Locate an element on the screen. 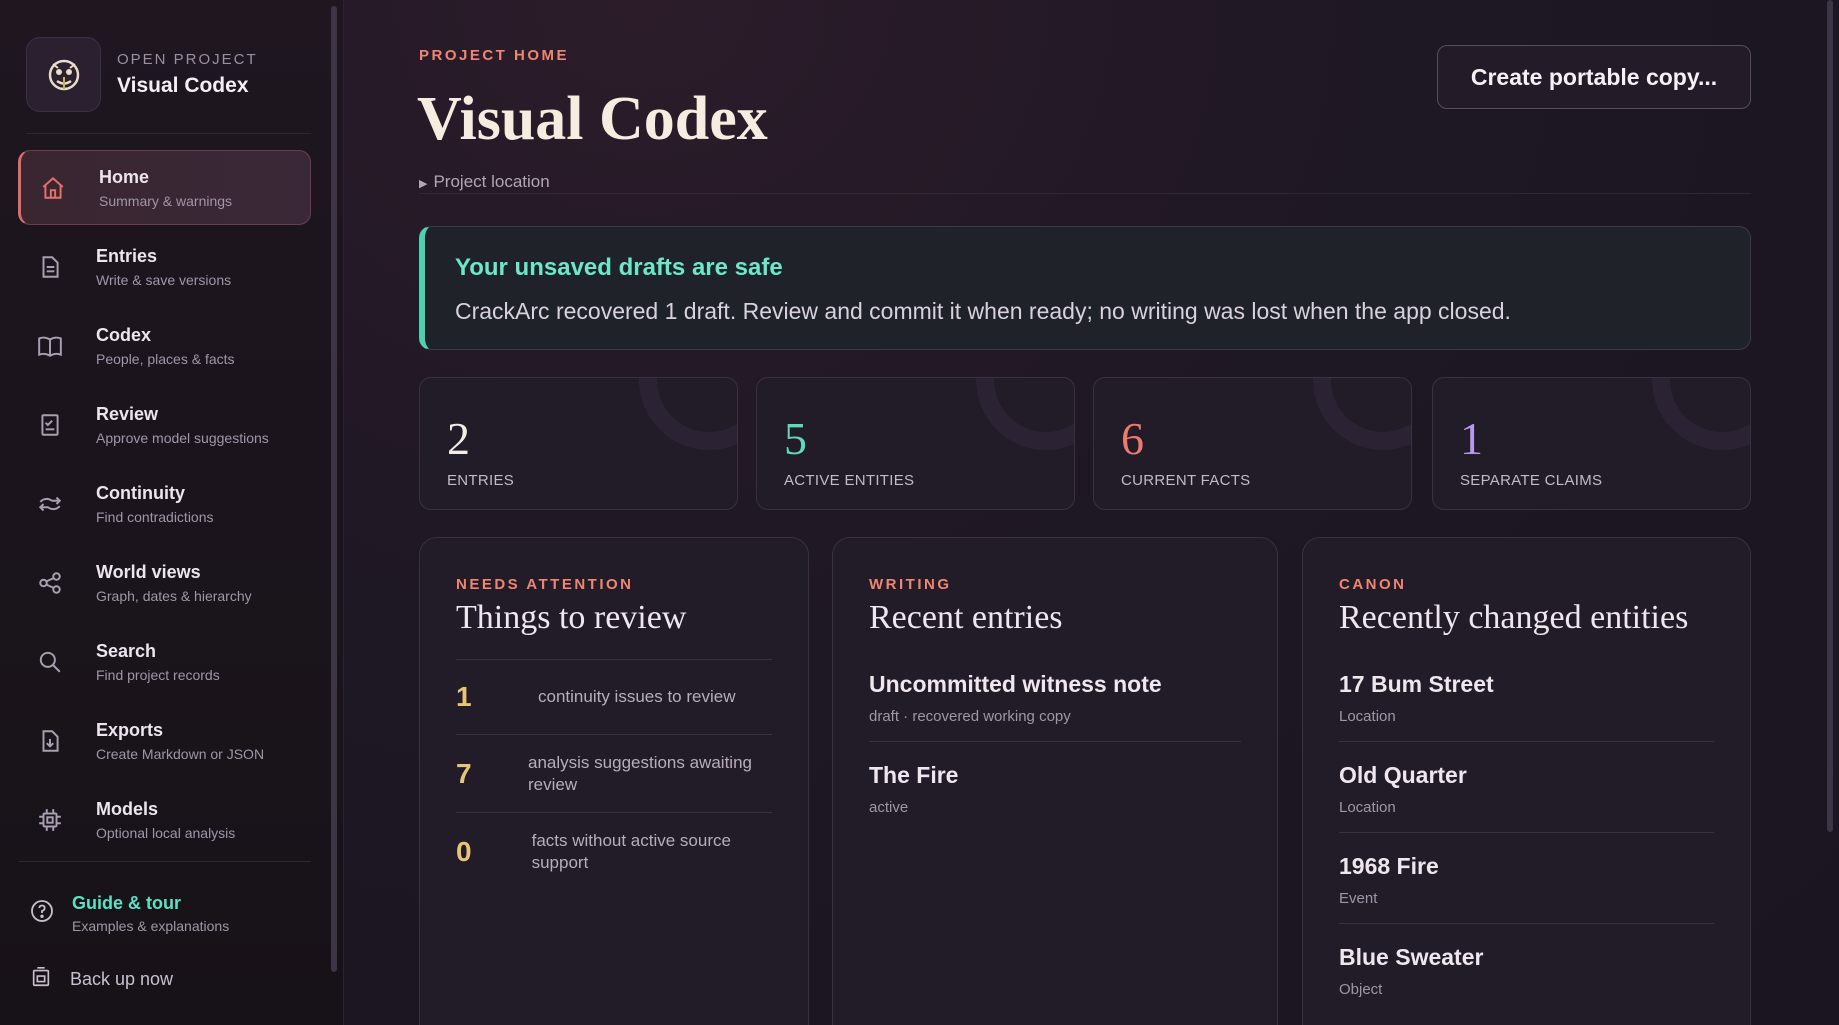  sidebar-item-title: World views is located at coordinates (148, 571).